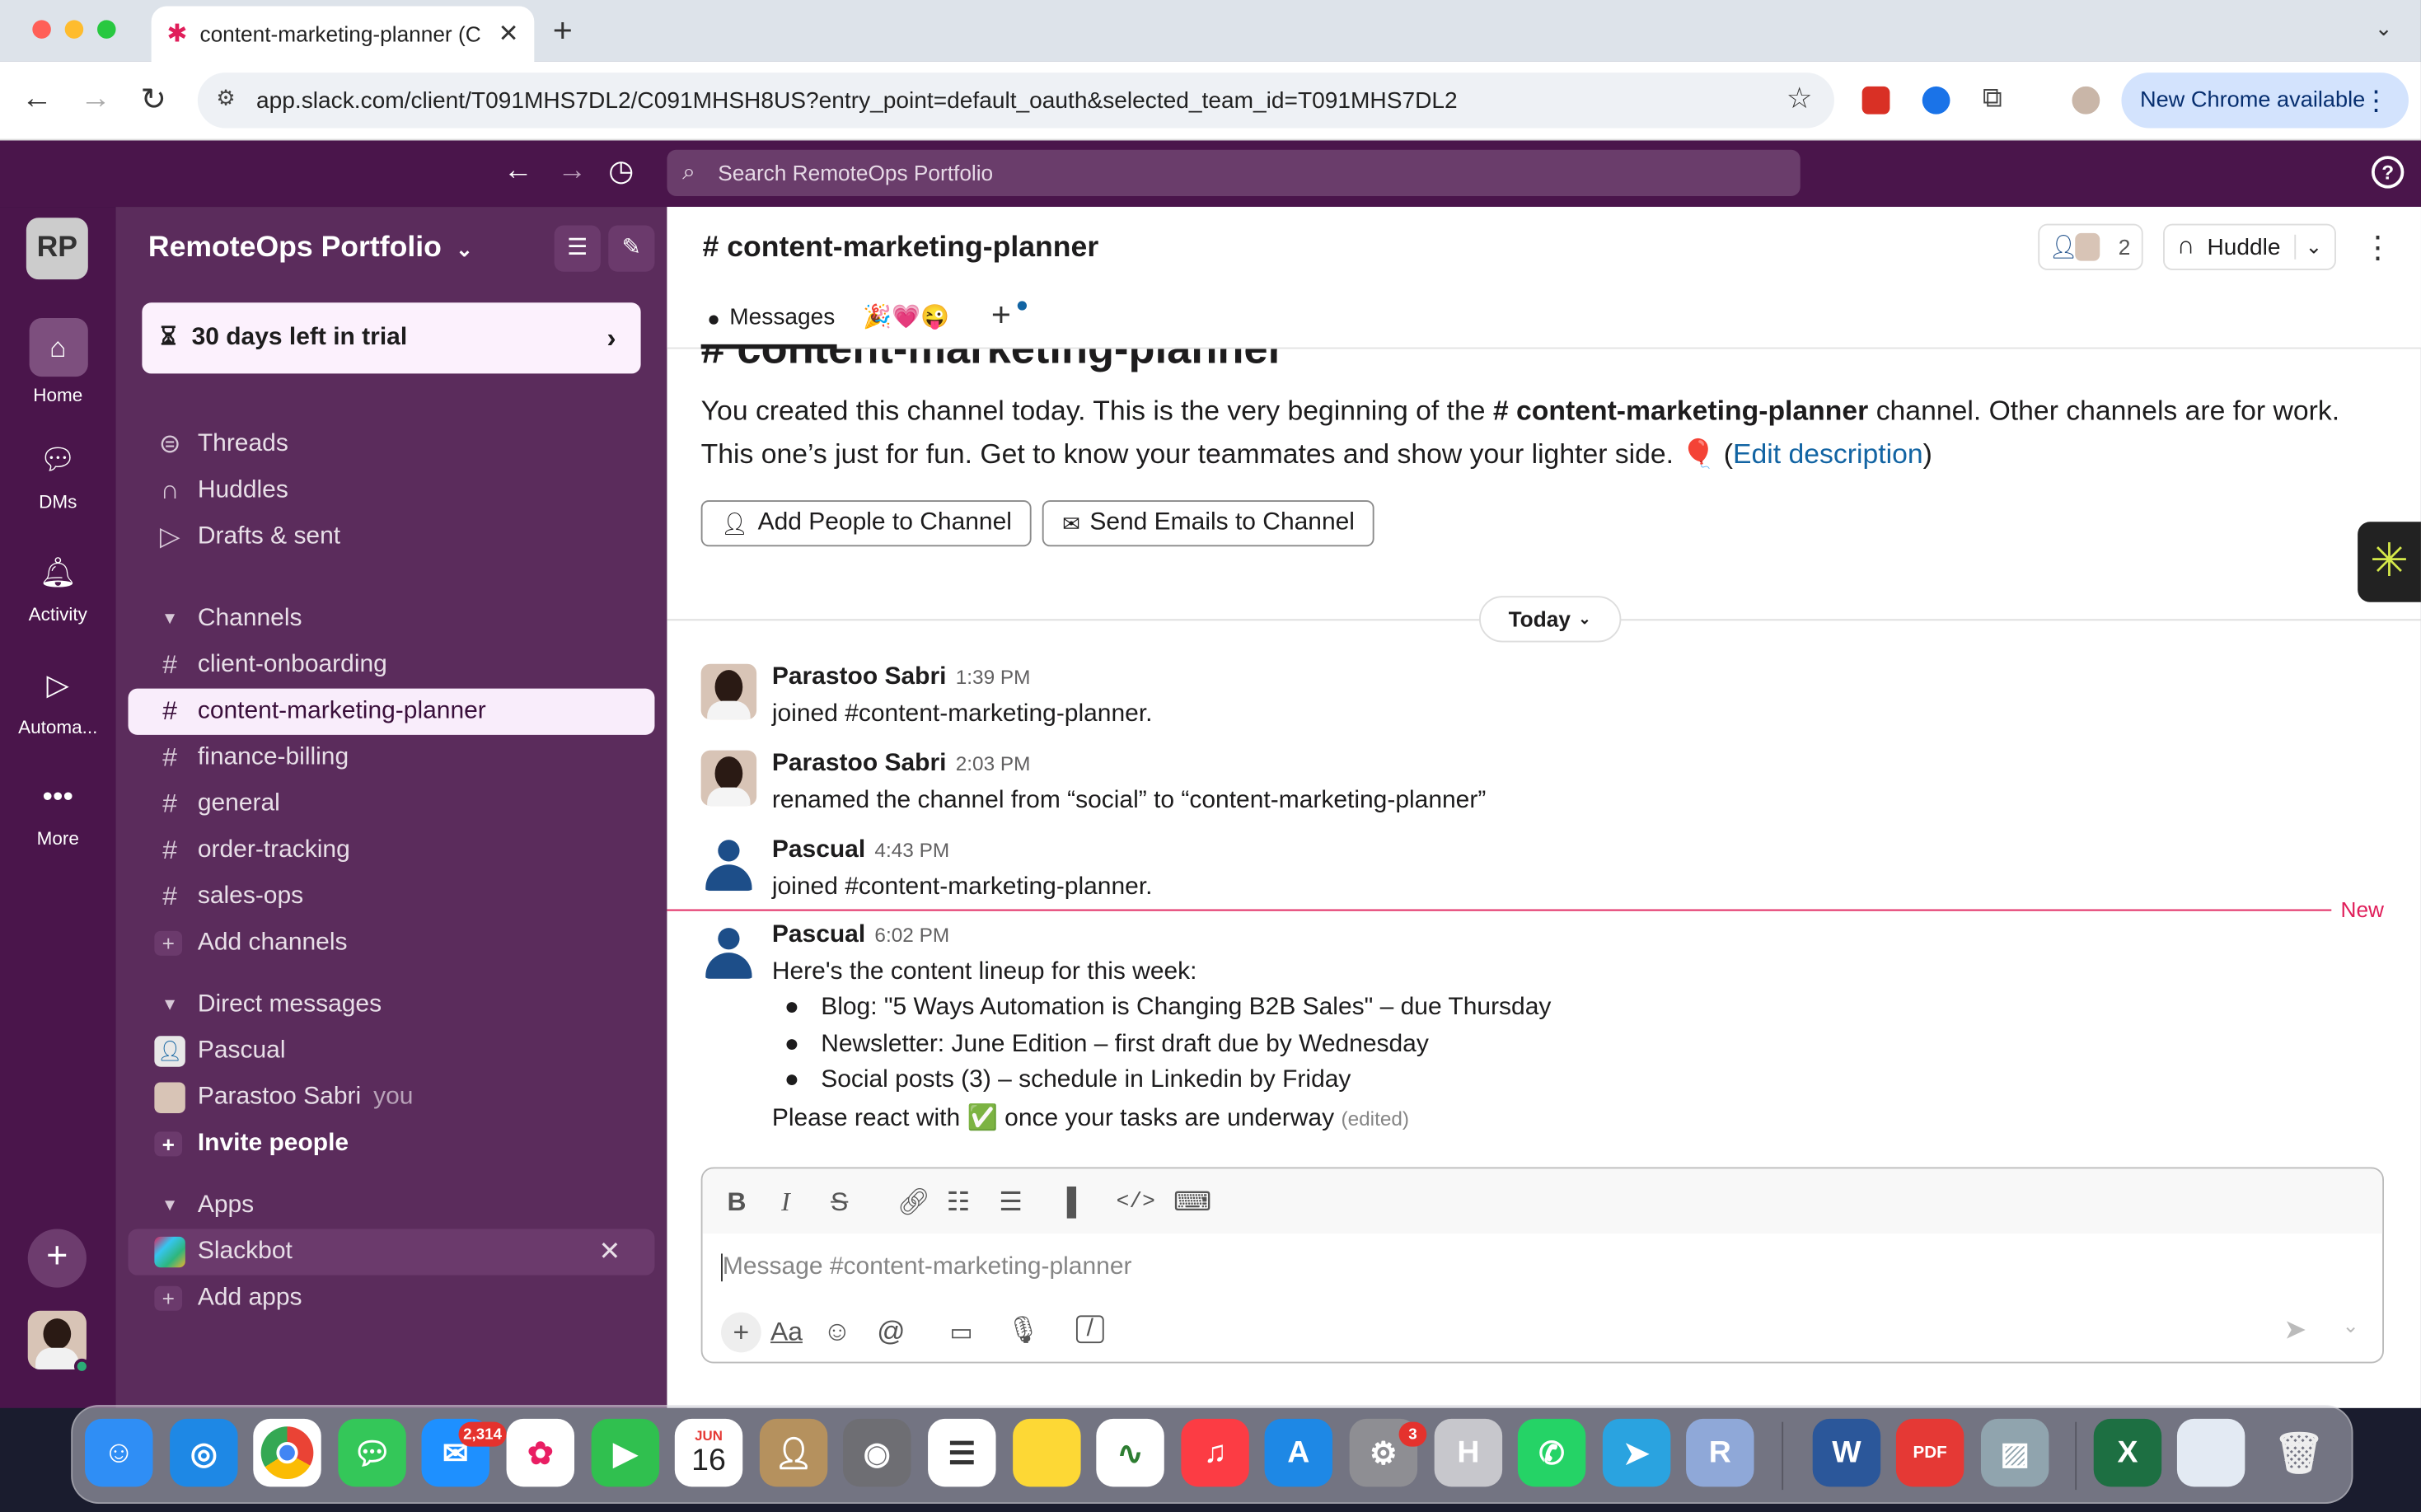  What do you see at coordinates (901, 248) in the screenshot?
I see `channel-title: # content-marketing-planner` at bounding box center [901, 248].